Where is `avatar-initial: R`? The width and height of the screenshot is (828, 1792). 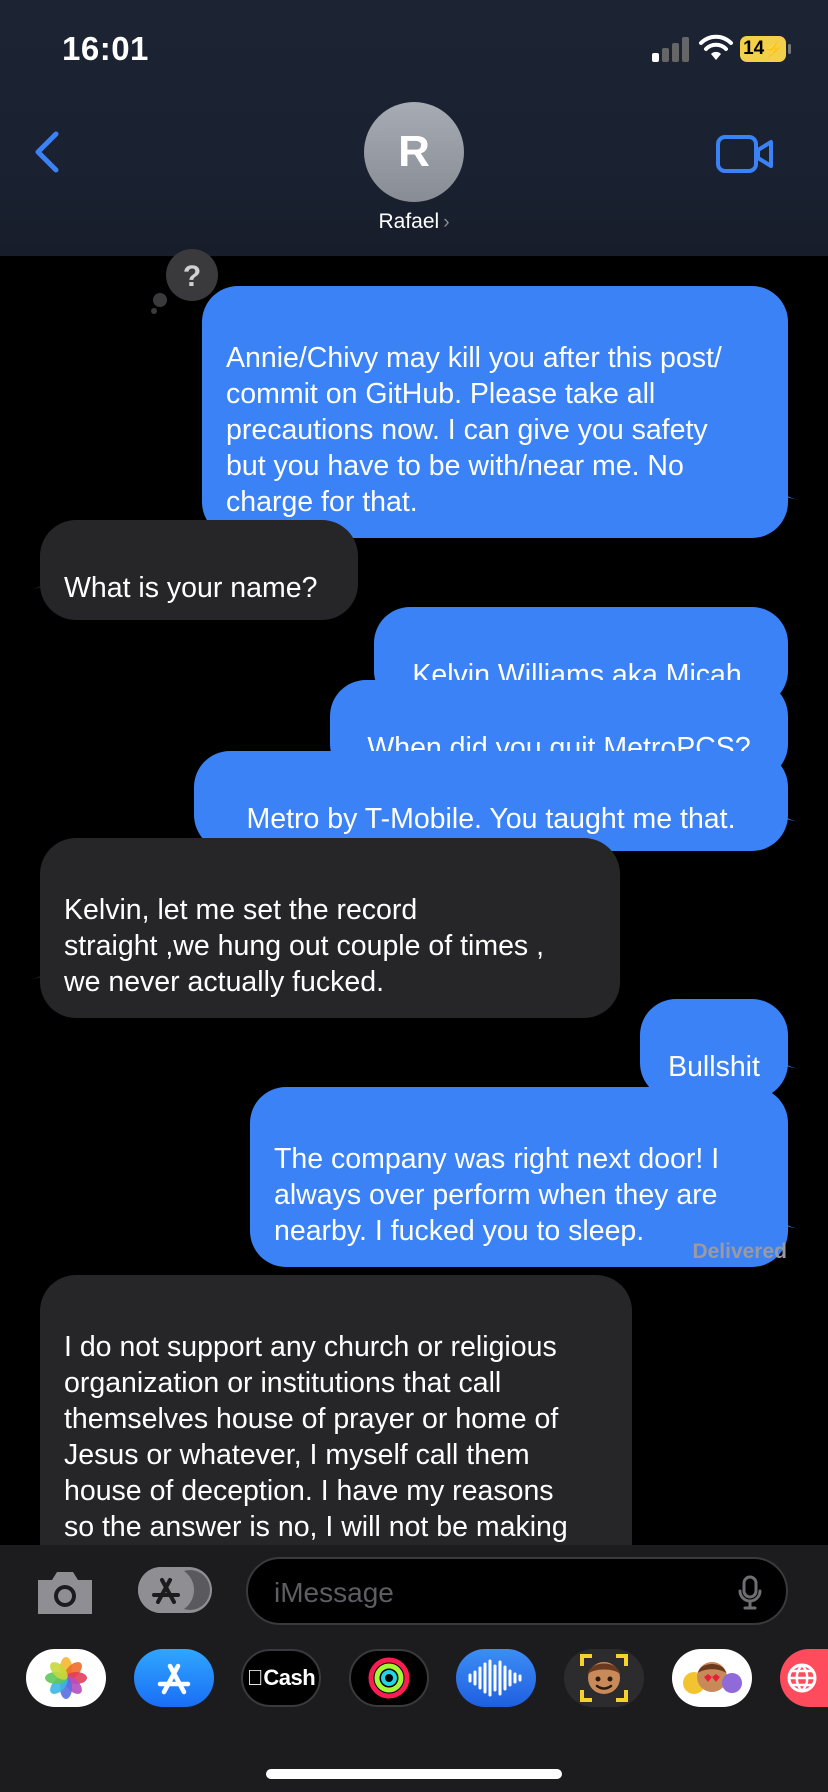 avatar-initial: R is located at coordinates (414, 151).